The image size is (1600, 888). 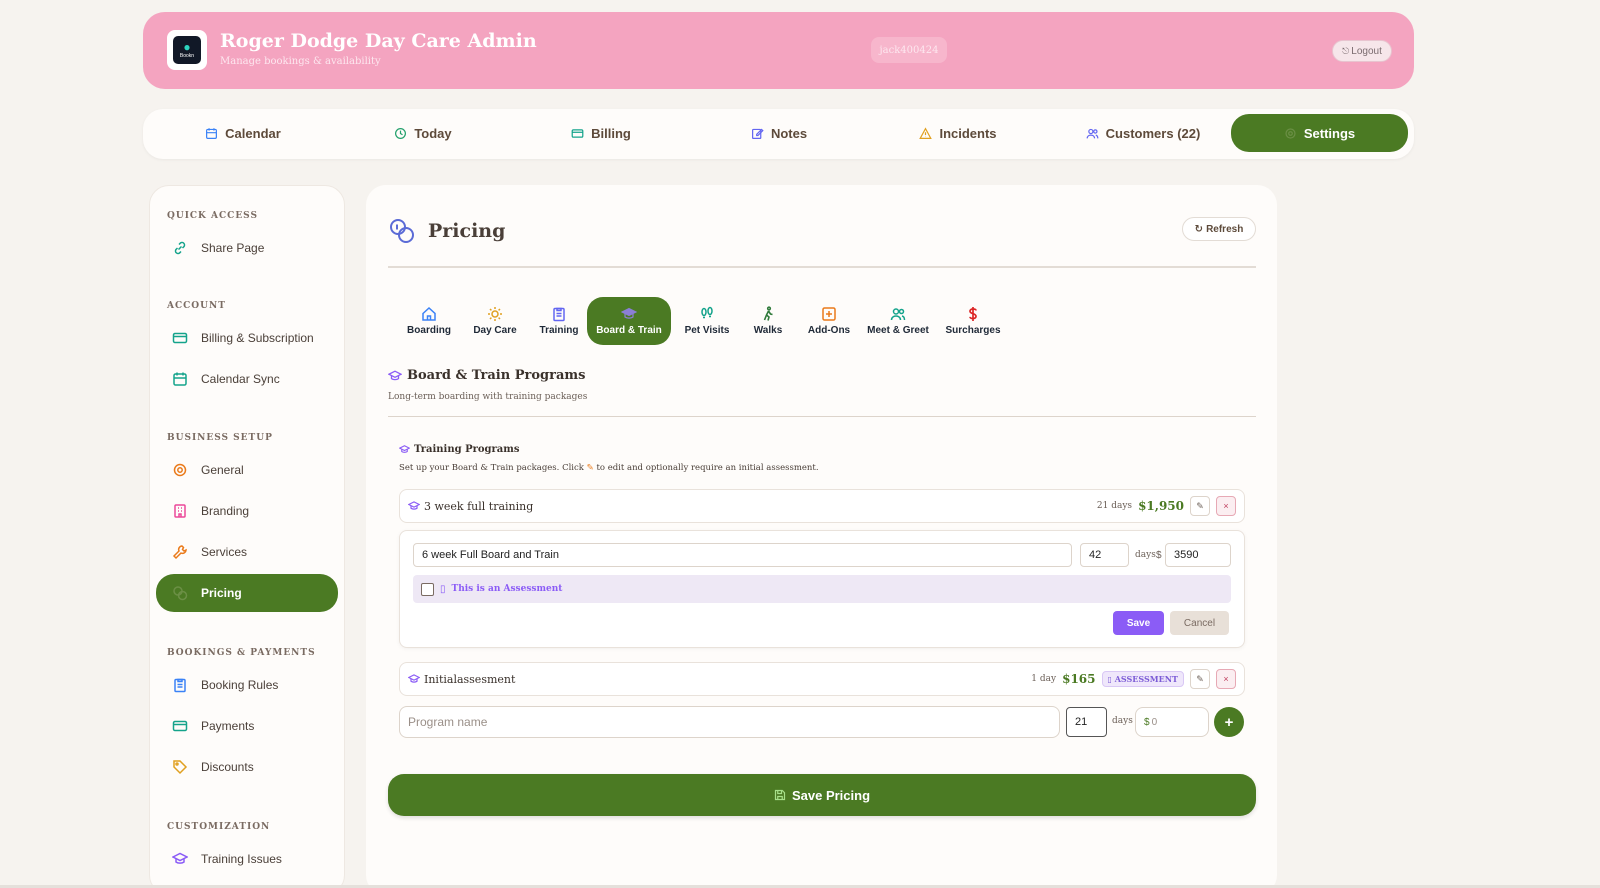 I want to click on sidebar-item-discounts: Discounts, so click(x=247, y=767).